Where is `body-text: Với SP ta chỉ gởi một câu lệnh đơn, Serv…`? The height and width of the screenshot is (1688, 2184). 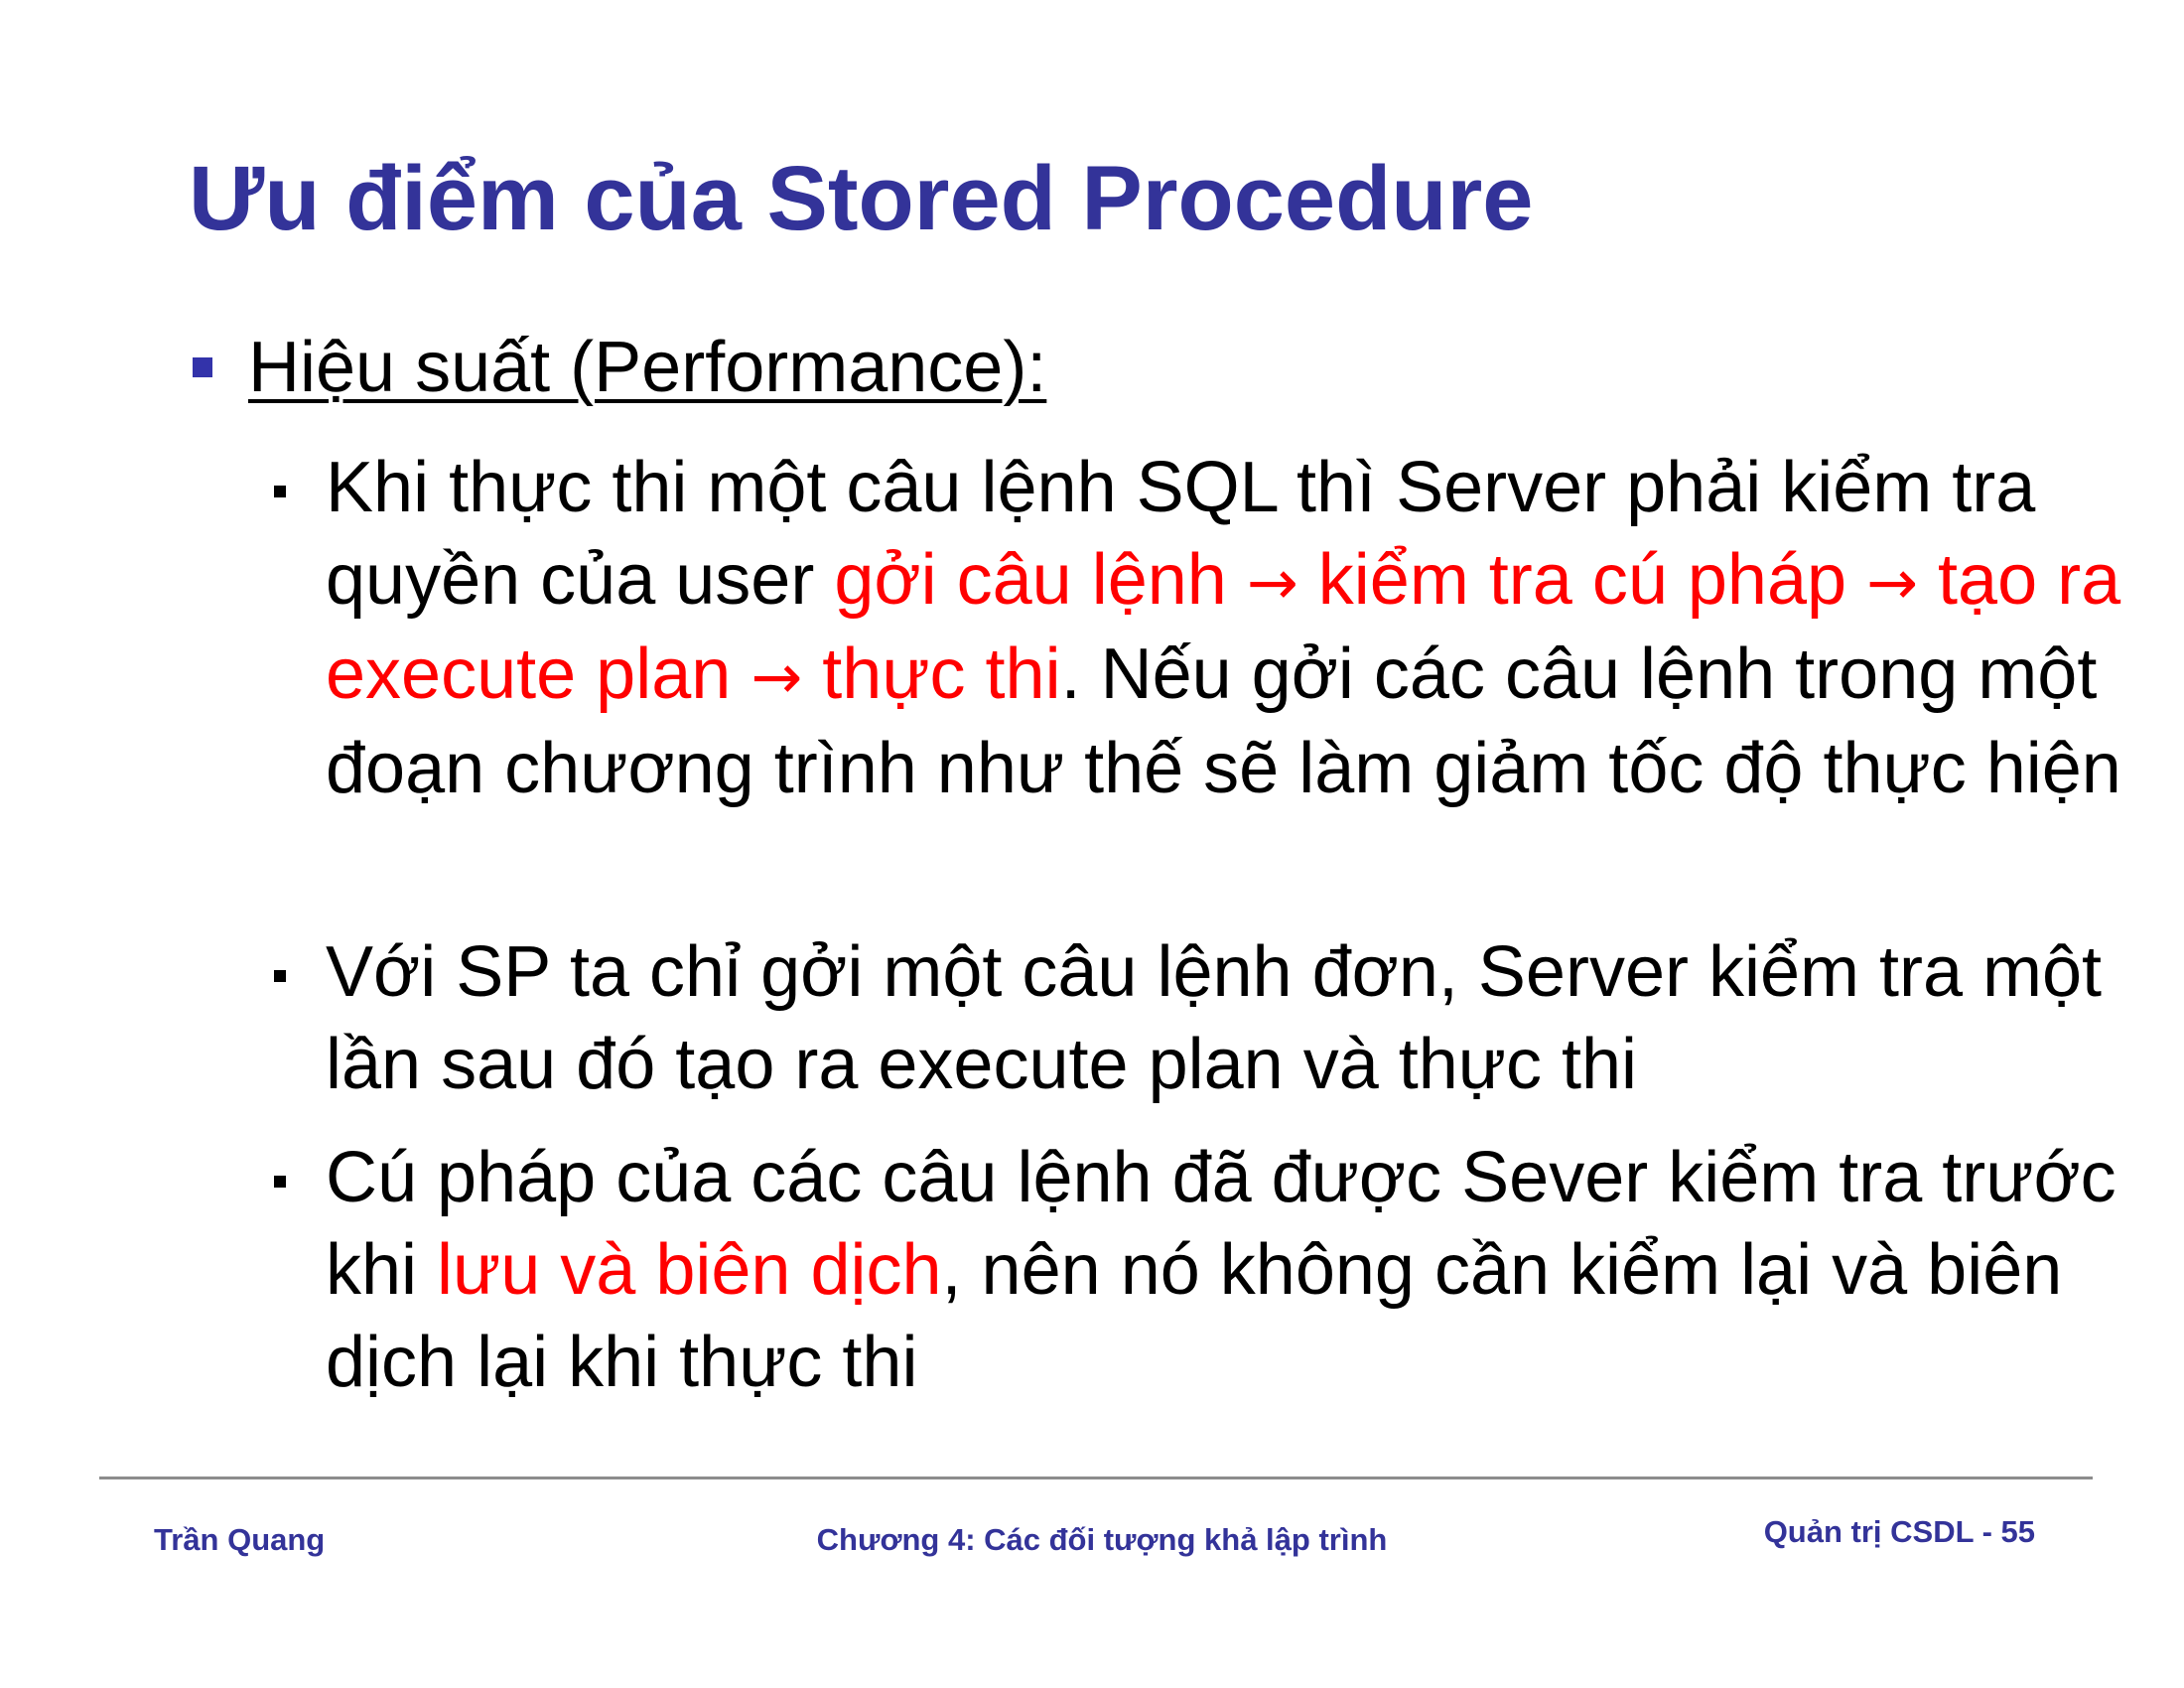
body-text: Với SP ta chỉ gởi một câu lệnh đơn, Serv… is located at coordinates (1214, 1018).